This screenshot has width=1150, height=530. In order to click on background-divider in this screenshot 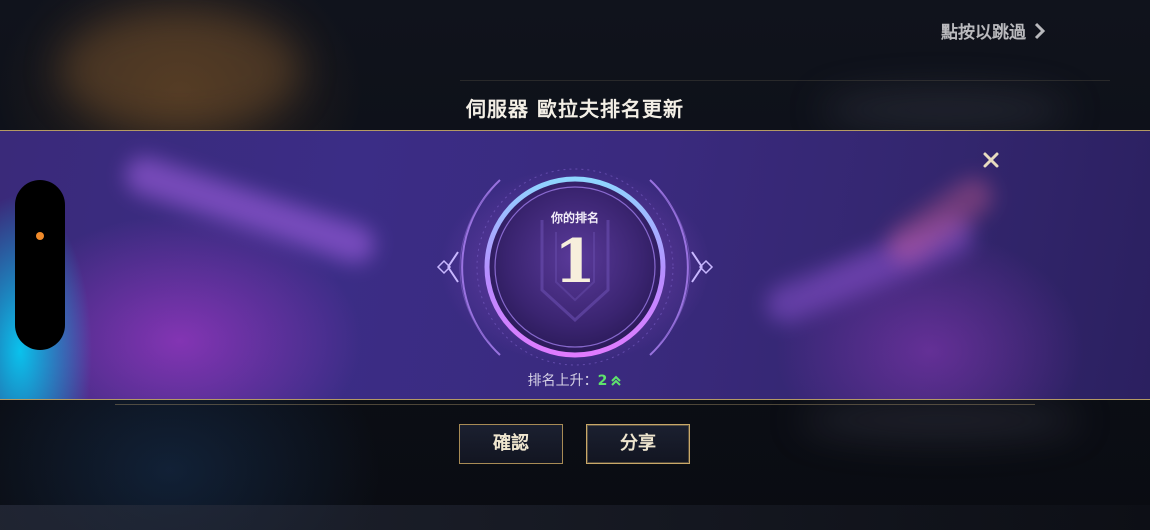, I will do `click(575, 404)`.